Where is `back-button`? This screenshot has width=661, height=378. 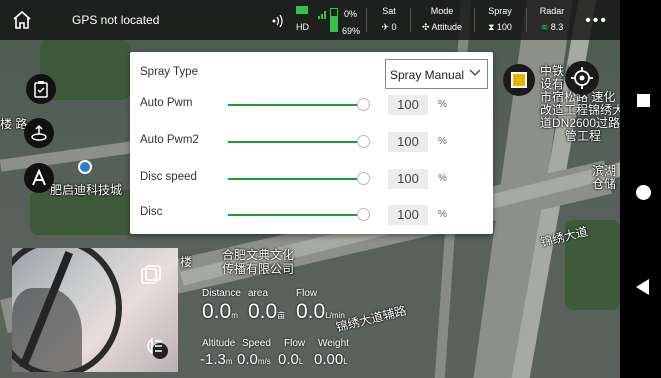 back-button is located at coordinates (643, 289).